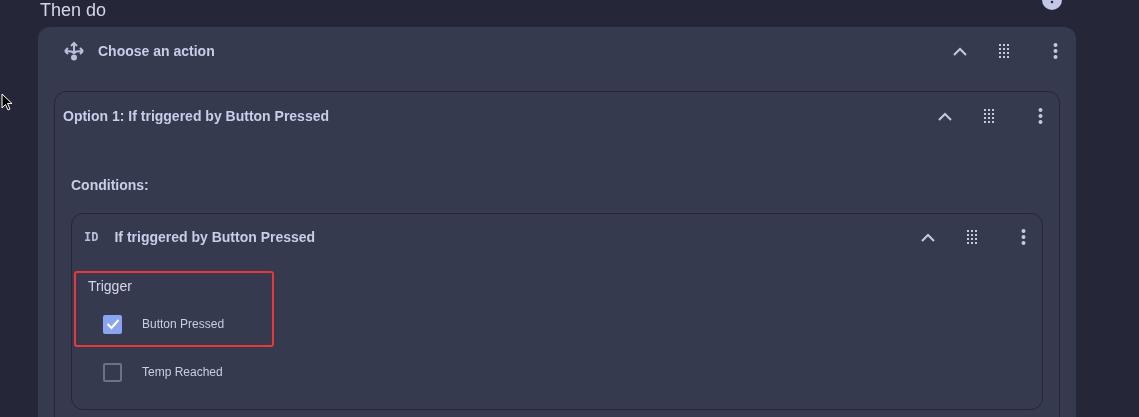 This screenshot has height=417, width=1139. What do you see at coordinates (182, 372) in the screenshot?
I see `checkbox-label: Temp Reached` at bounding box center [182, 372].